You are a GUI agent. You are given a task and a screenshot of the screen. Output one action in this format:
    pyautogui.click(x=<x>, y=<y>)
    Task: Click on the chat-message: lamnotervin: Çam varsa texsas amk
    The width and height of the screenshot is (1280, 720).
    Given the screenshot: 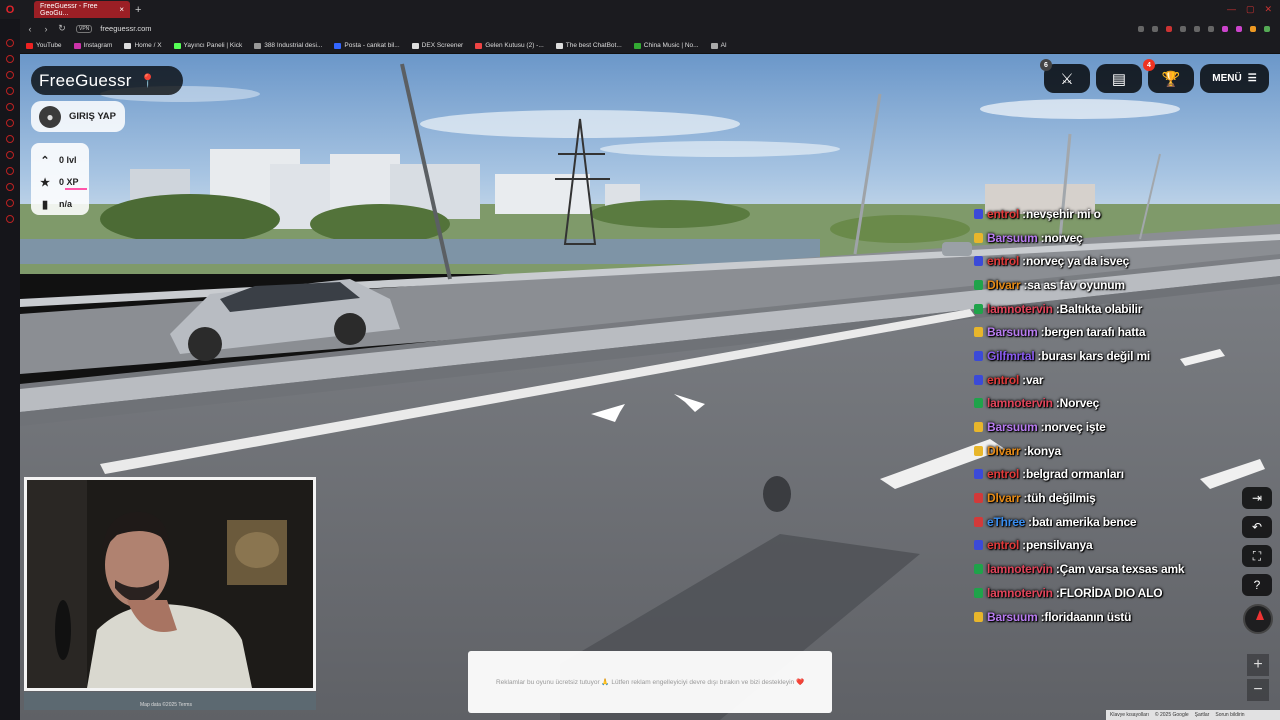 What is the action you would take?
    pyautogui.click(x=1124, y=569)
    